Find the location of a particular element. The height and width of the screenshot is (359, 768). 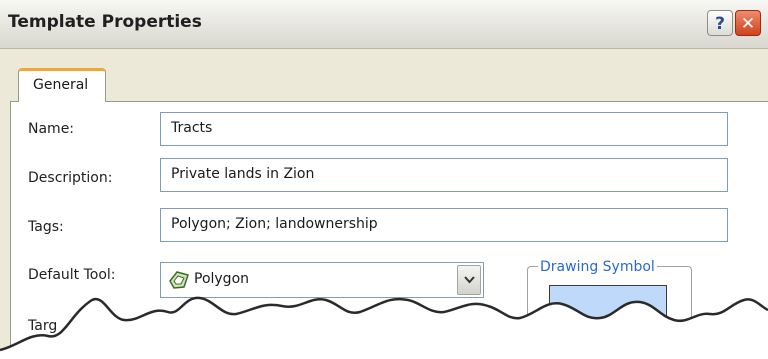

help-button: ? is located at coordinates (720, 23).